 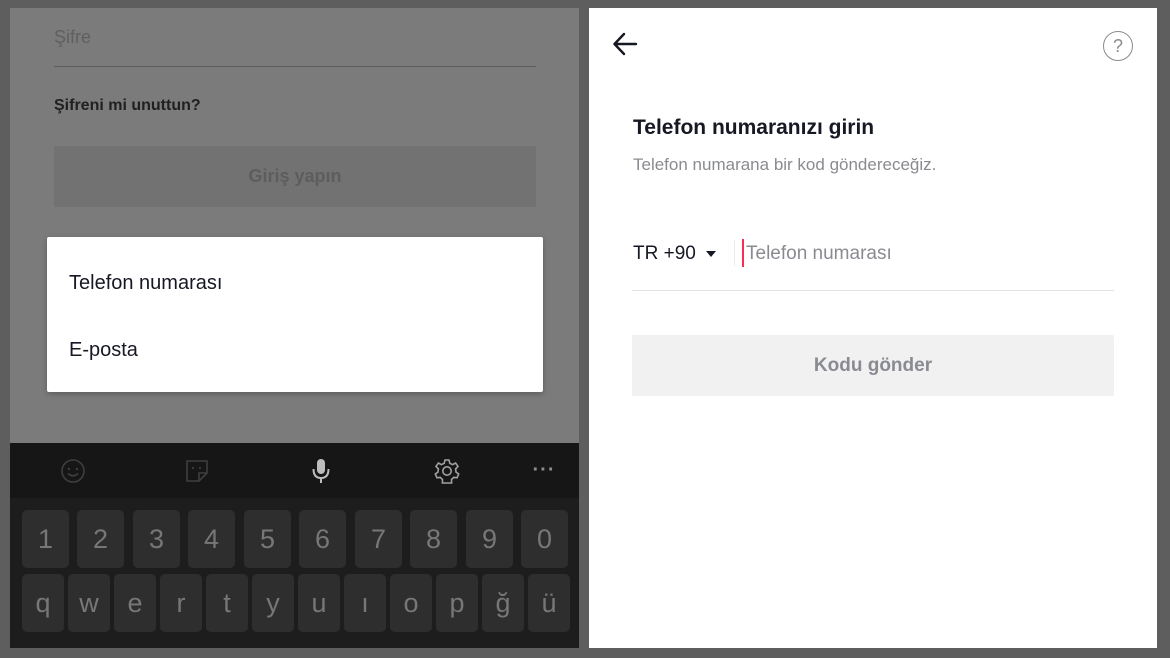 I want to click on send-code-button: Kodu gönder, so click(x=873, y=365).